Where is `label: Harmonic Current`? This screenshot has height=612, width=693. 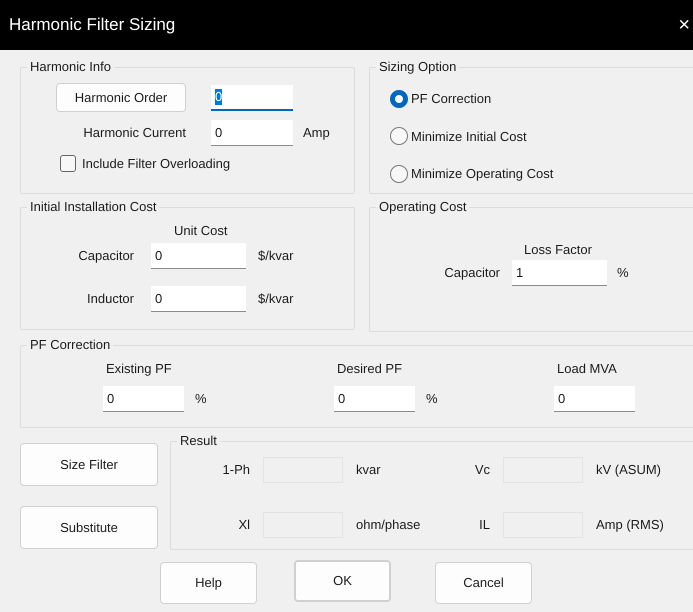 label: Harmonic Current is located at coordinates (134, 133).